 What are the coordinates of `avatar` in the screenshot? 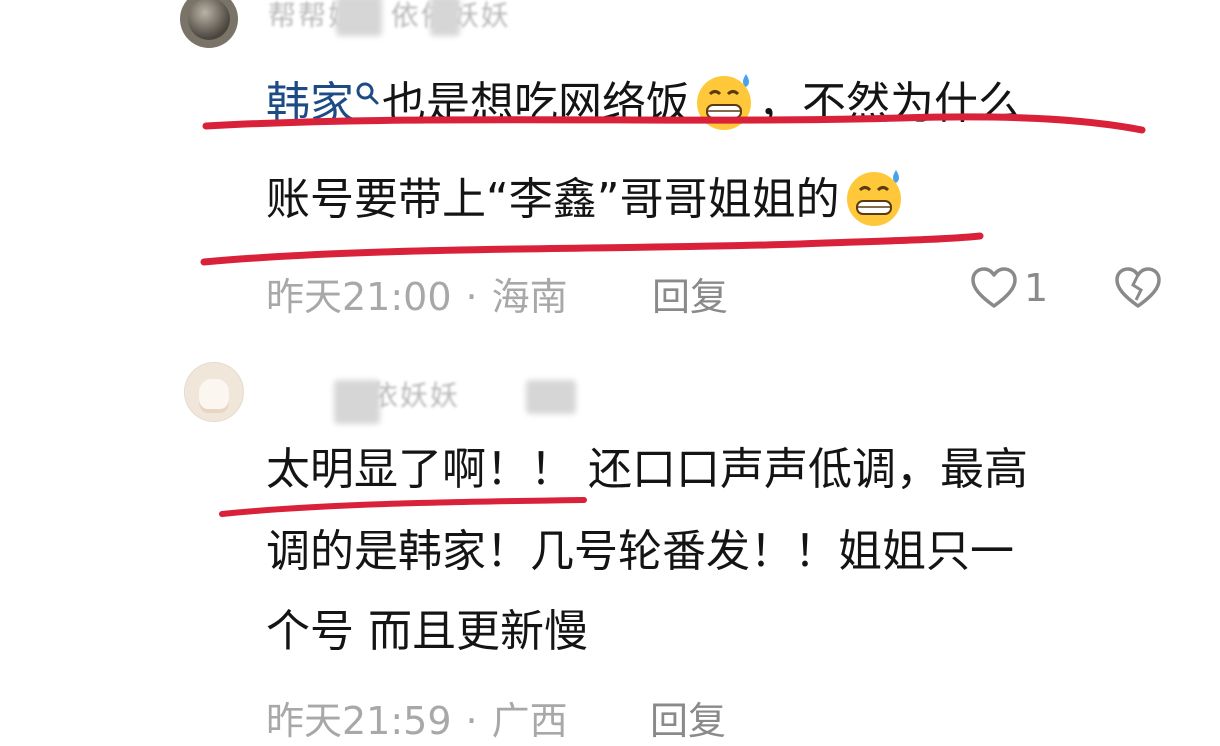 It's located at (214, 392).